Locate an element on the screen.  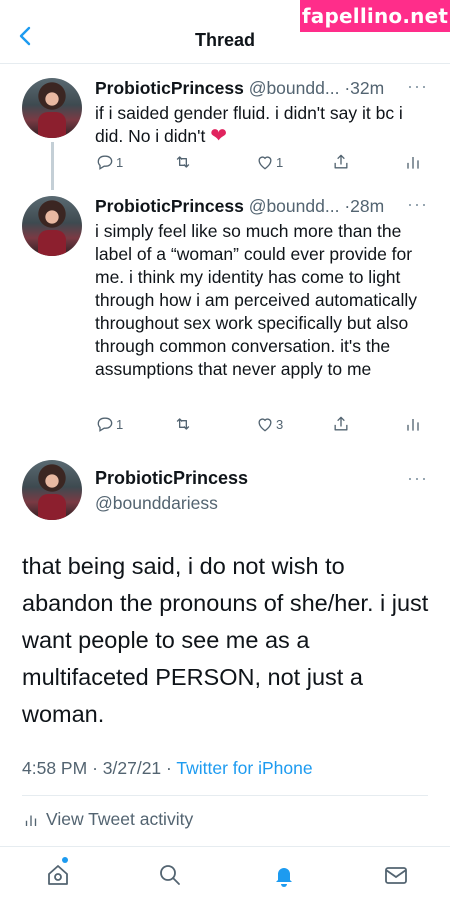
tab-home is located at coordinates (58, 875).